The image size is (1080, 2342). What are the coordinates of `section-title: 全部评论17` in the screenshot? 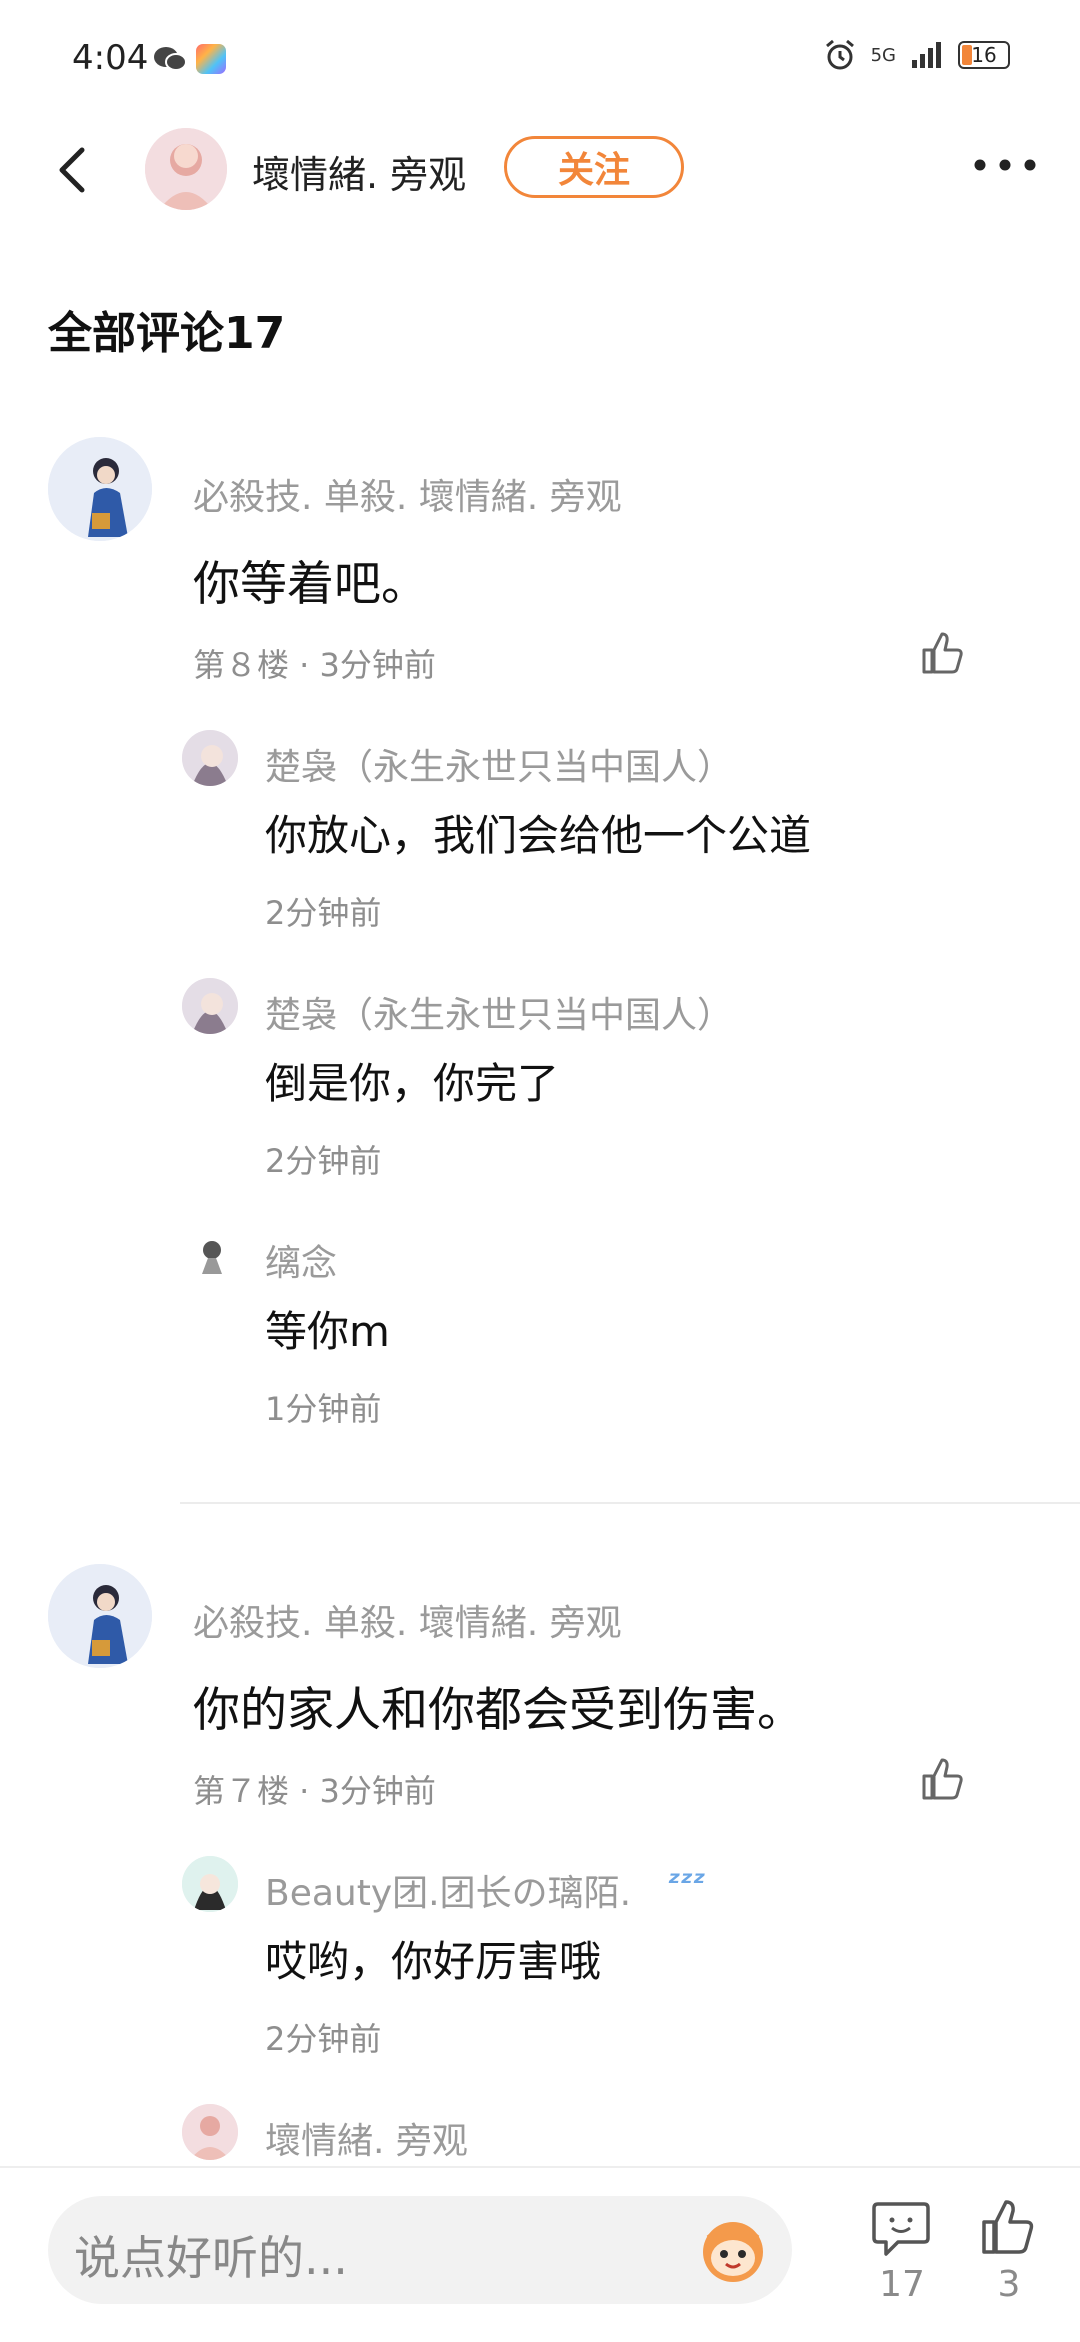 It's located at (167, 333).